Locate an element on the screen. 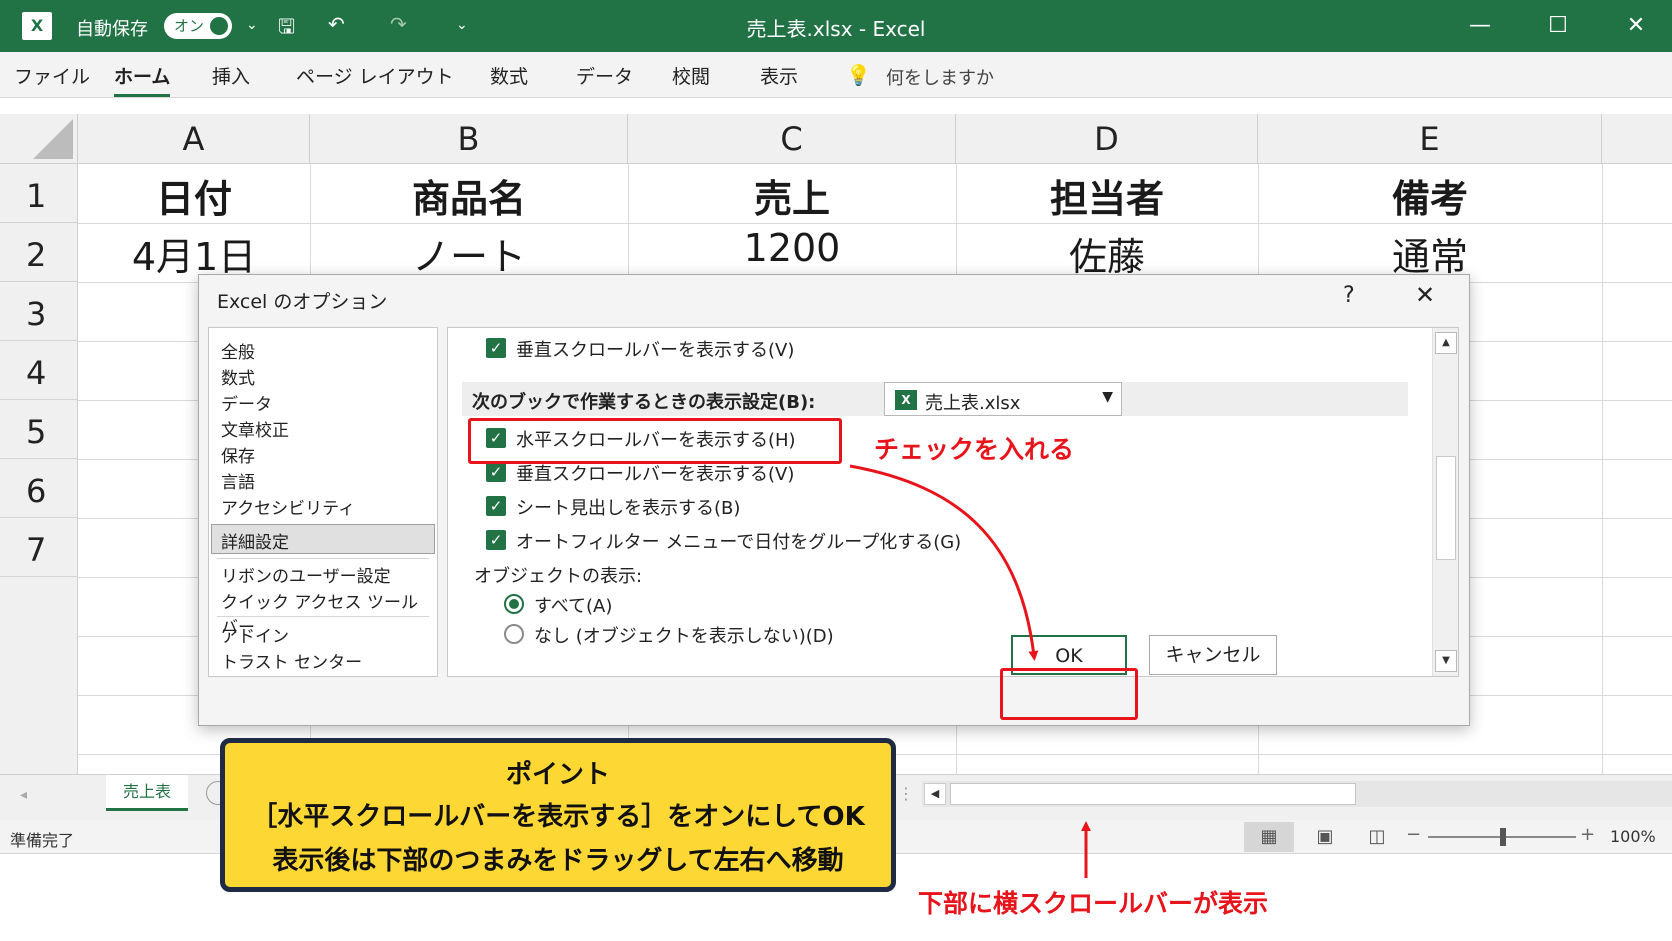 The width and height of the screenshot is (1672, 941). nav-item-customize-ribbon: リボンのユーザー設定 is located at coordinates (306, 574).